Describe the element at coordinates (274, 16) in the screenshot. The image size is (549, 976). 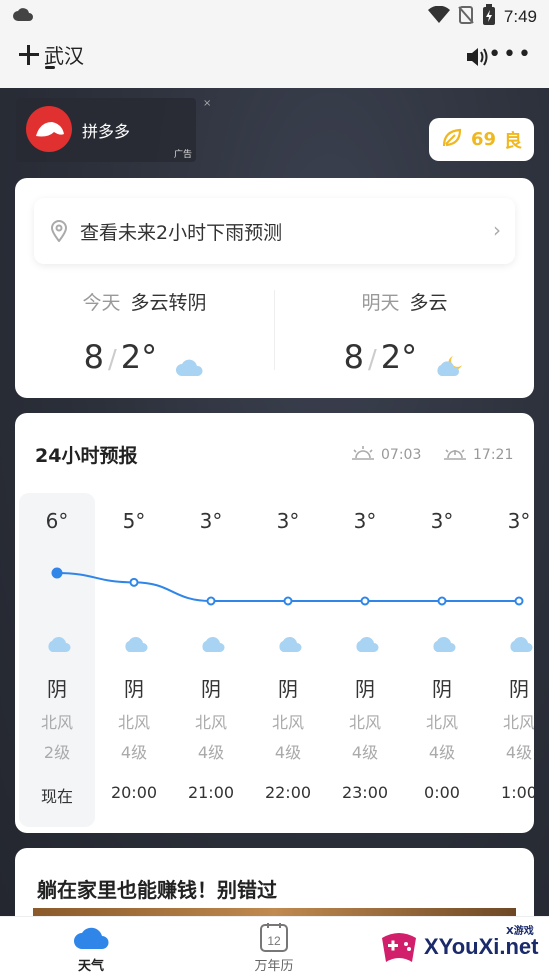
I see `status-bar: 7:49` at that location.